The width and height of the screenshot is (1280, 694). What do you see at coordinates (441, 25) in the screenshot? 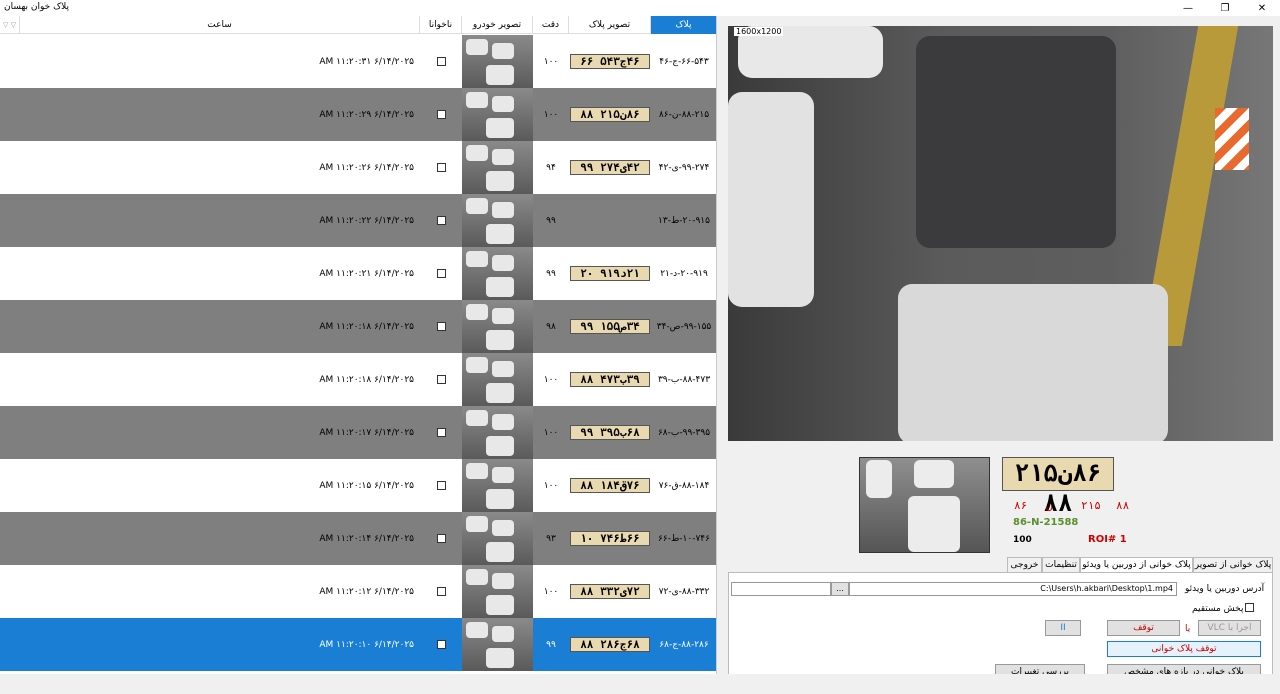
I see `col-header-alien: ناخوانا` at bounding box center [441, 25].